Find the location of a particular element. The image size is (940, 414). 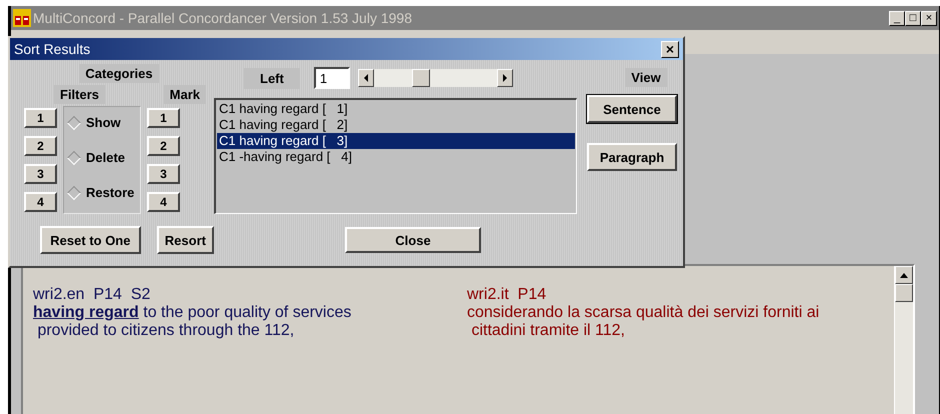

mark-label: Mark is located at coordinates (185, 94).